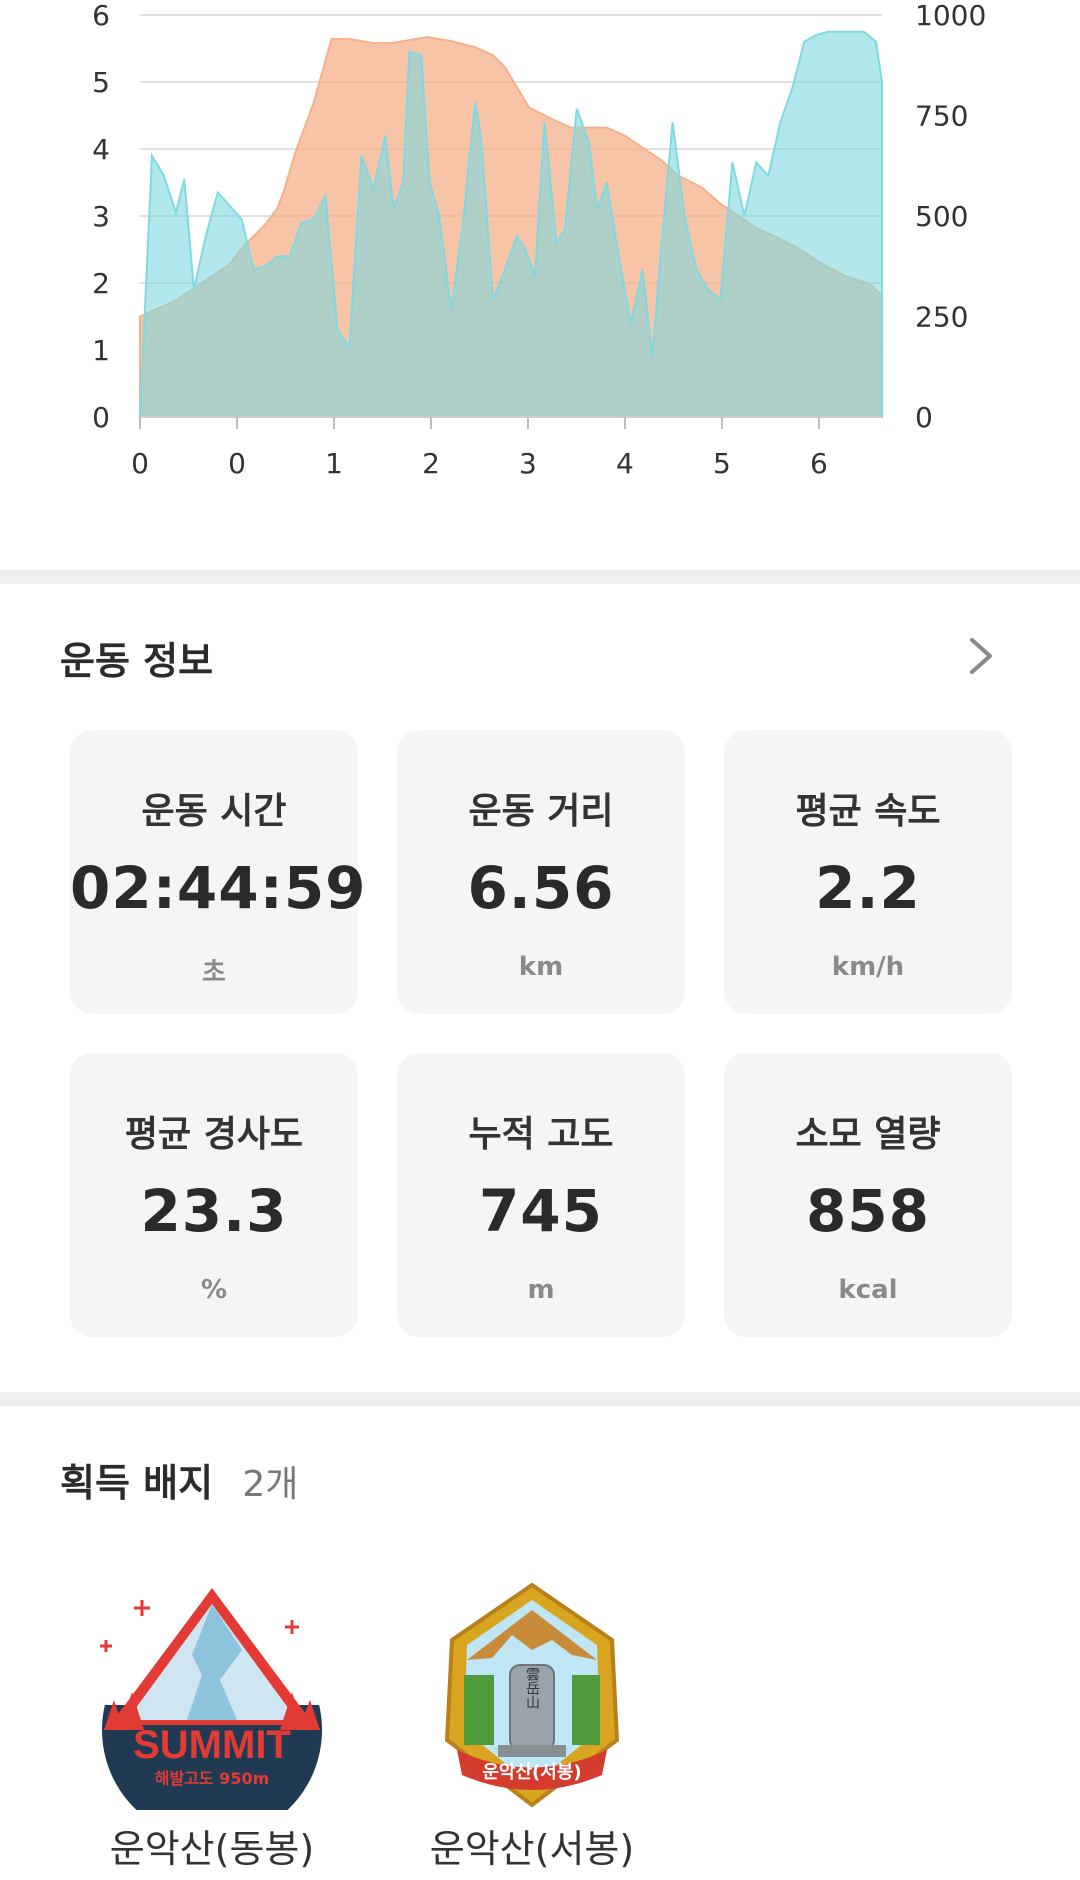 Image resolution: width=1080 pixels, height=1880 pixels. Describe the element at coordinates (212, 1710) in the screenshot. I see `summit-badge-icon: SUMMIT 해발고도 950m` at that location.